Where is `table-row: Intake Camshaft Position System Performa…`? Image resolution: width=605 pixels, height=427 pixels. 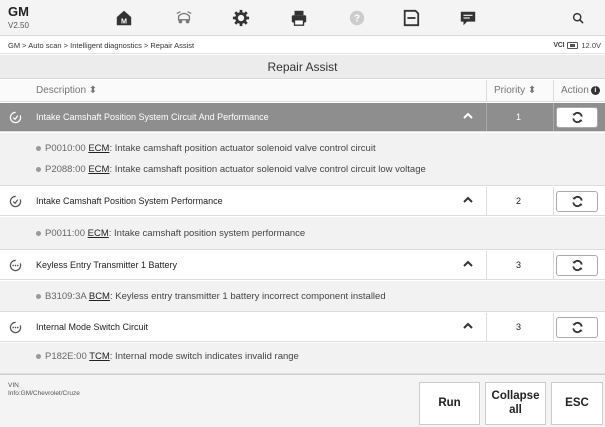
table-row: Intake Camshaft Position System Performa… is located at coordinates (302, 201).